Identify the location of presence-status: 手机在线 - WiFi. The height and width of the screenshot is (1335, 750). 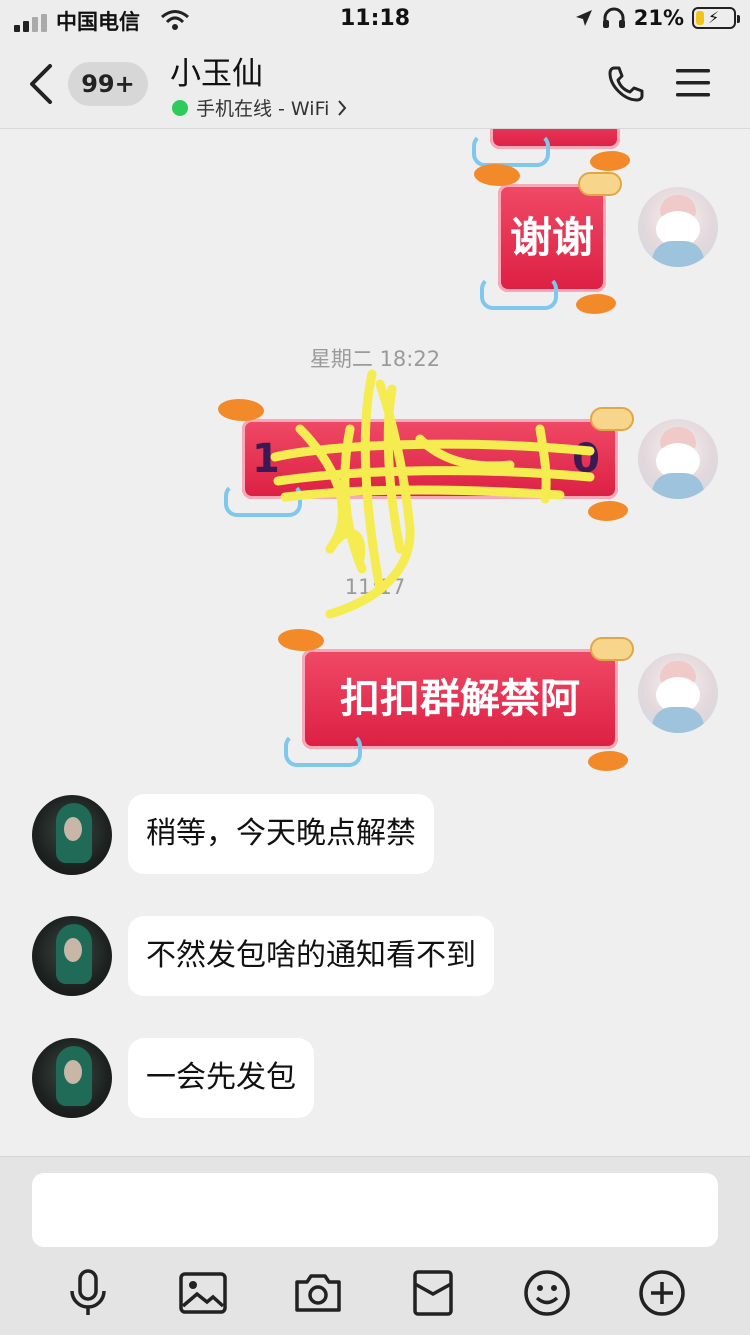
(259, 107).